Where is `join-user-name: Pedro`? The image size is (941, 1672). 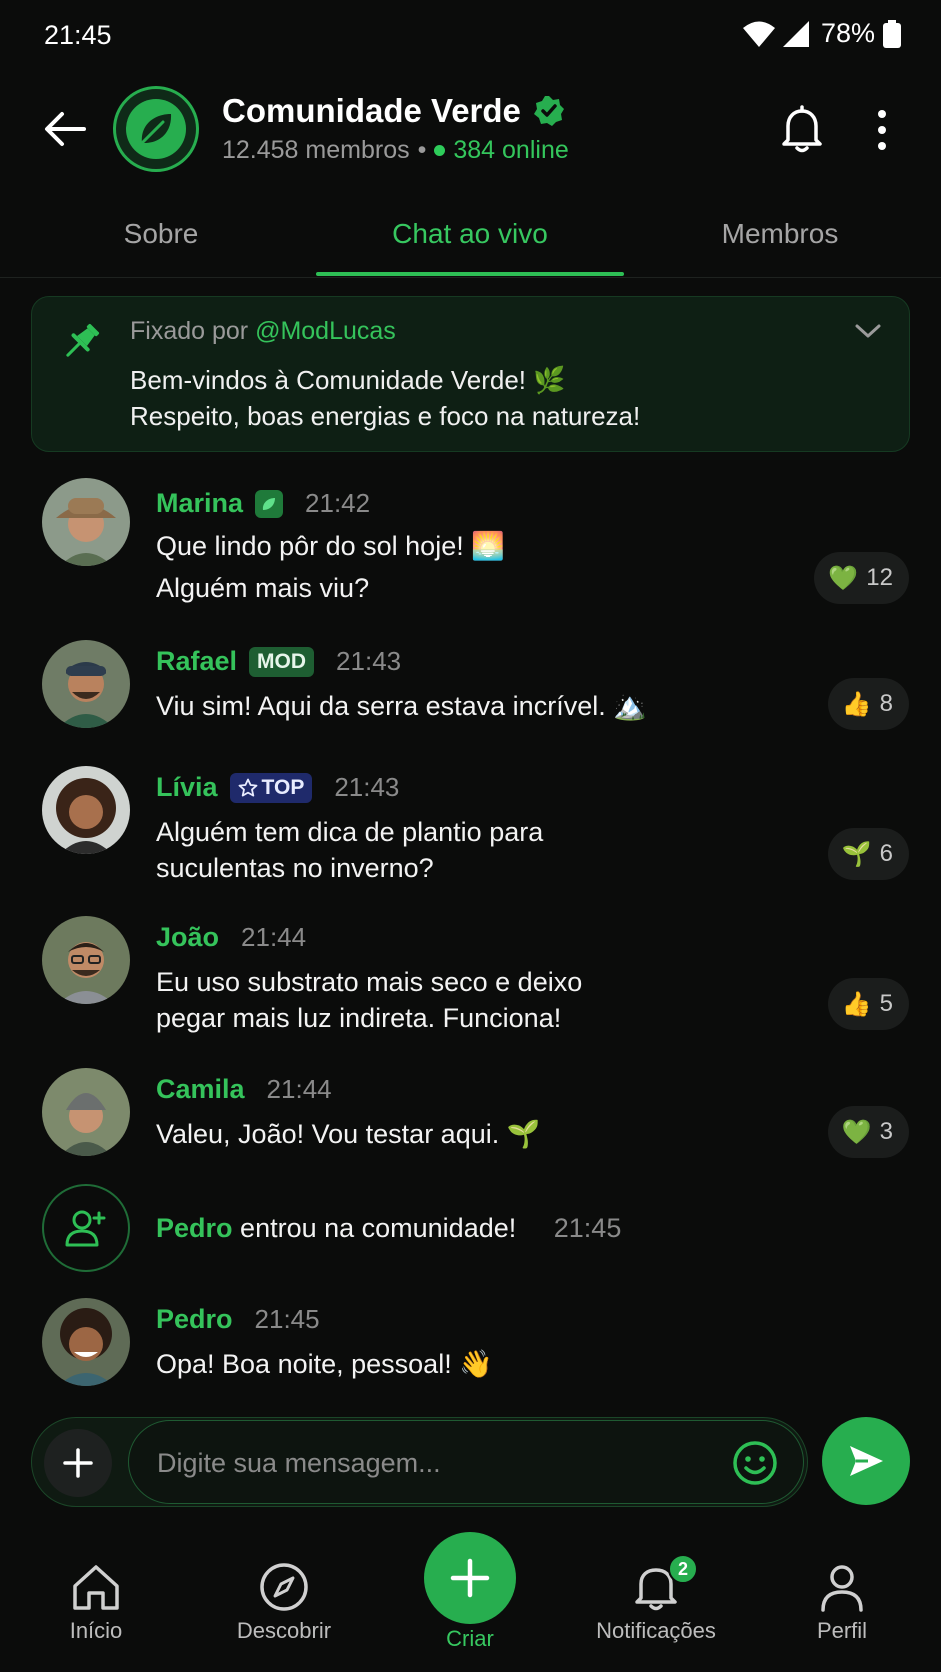
join-user-name: Pedro is located at coordinates (194, 1228).